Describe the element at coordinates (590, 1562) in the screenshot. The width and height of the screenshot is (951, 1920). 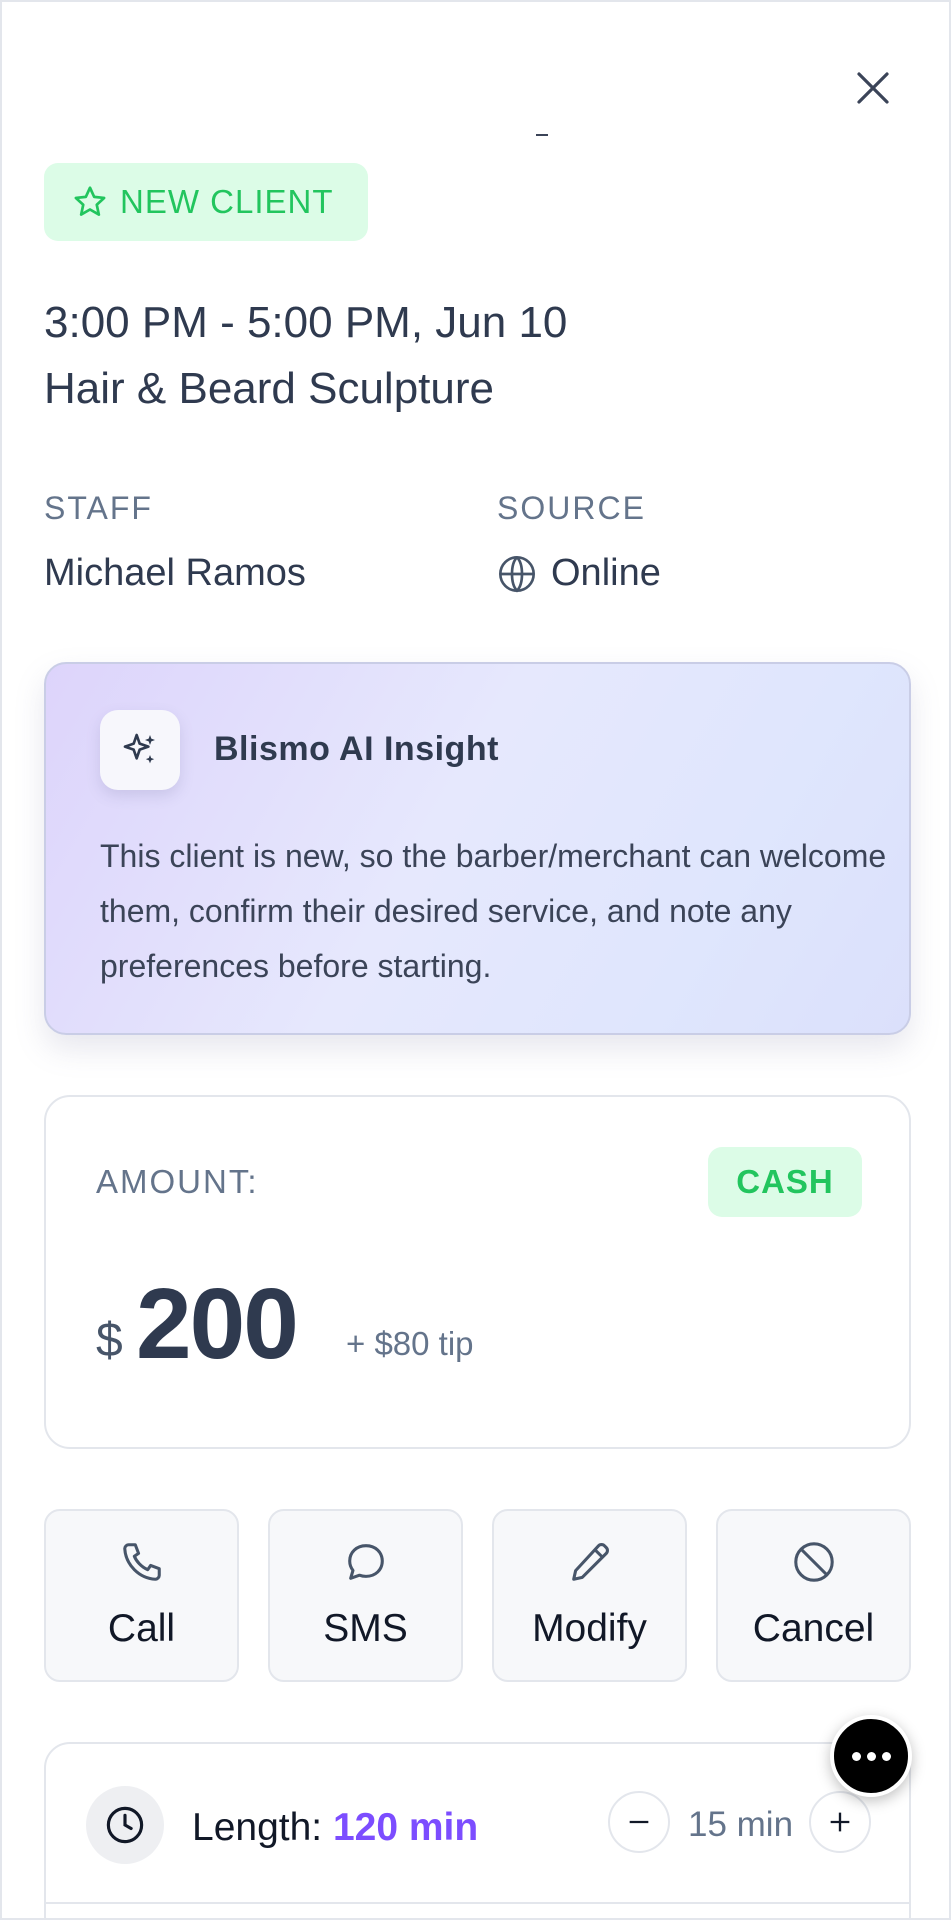
I see `pencil-icon` at that location.